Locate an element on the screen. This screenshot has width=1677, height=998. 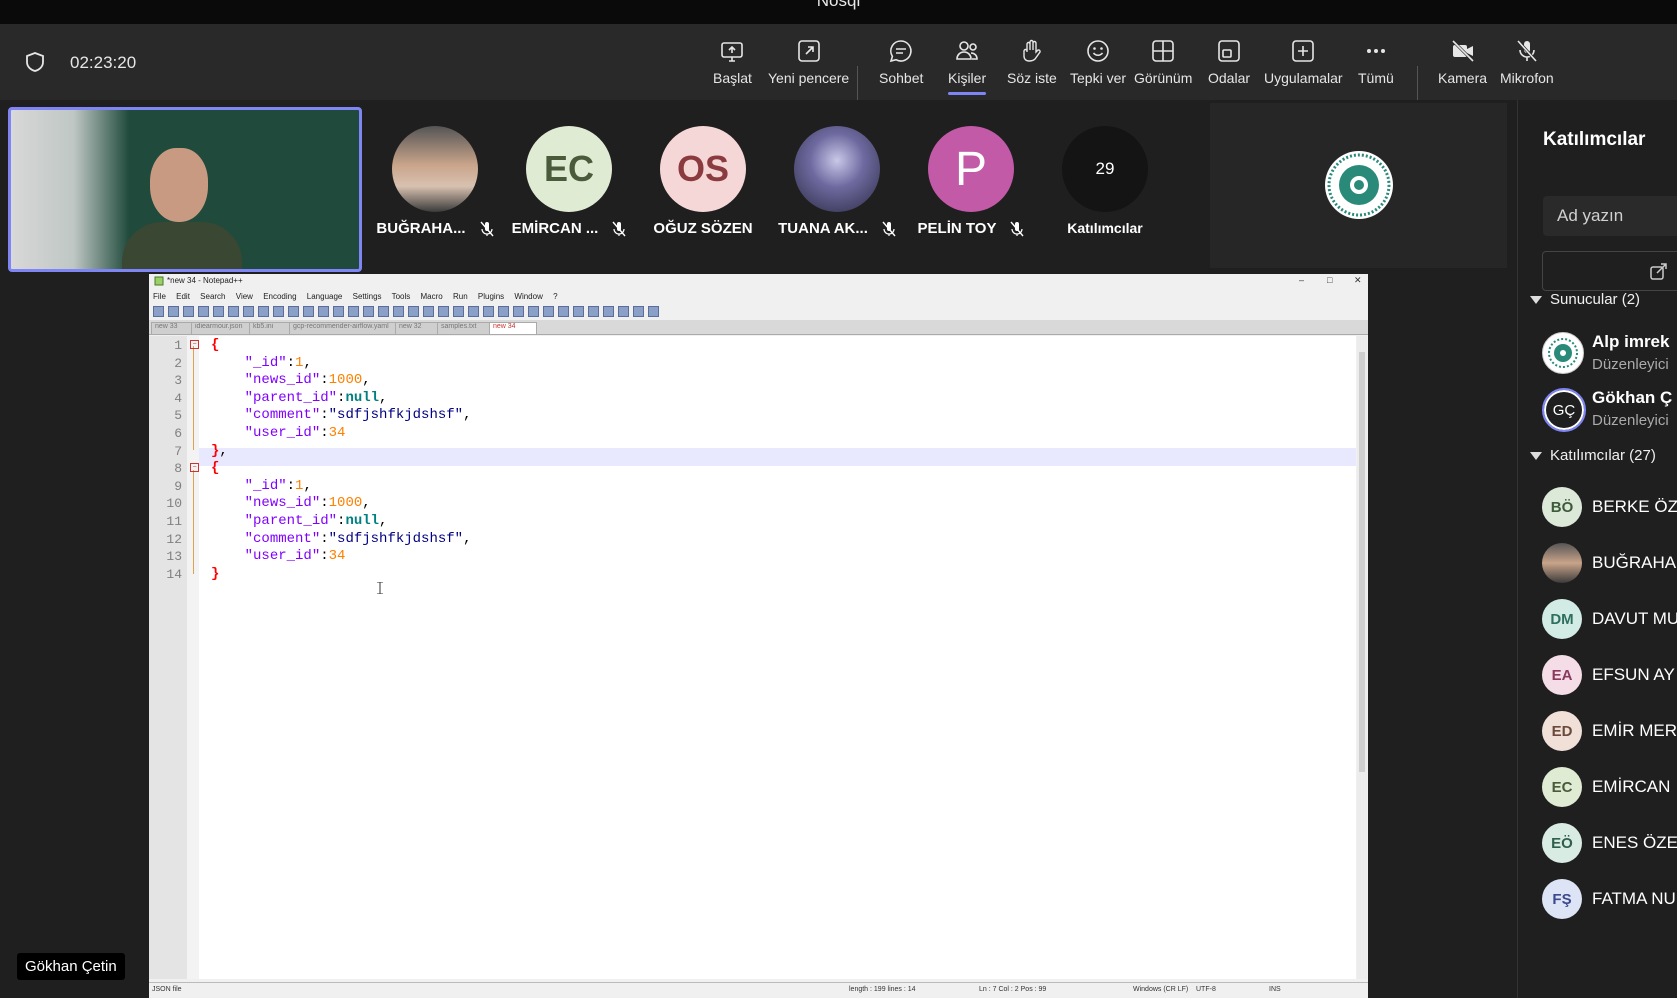
menu-run: Run is located at coordinates (460, 296).